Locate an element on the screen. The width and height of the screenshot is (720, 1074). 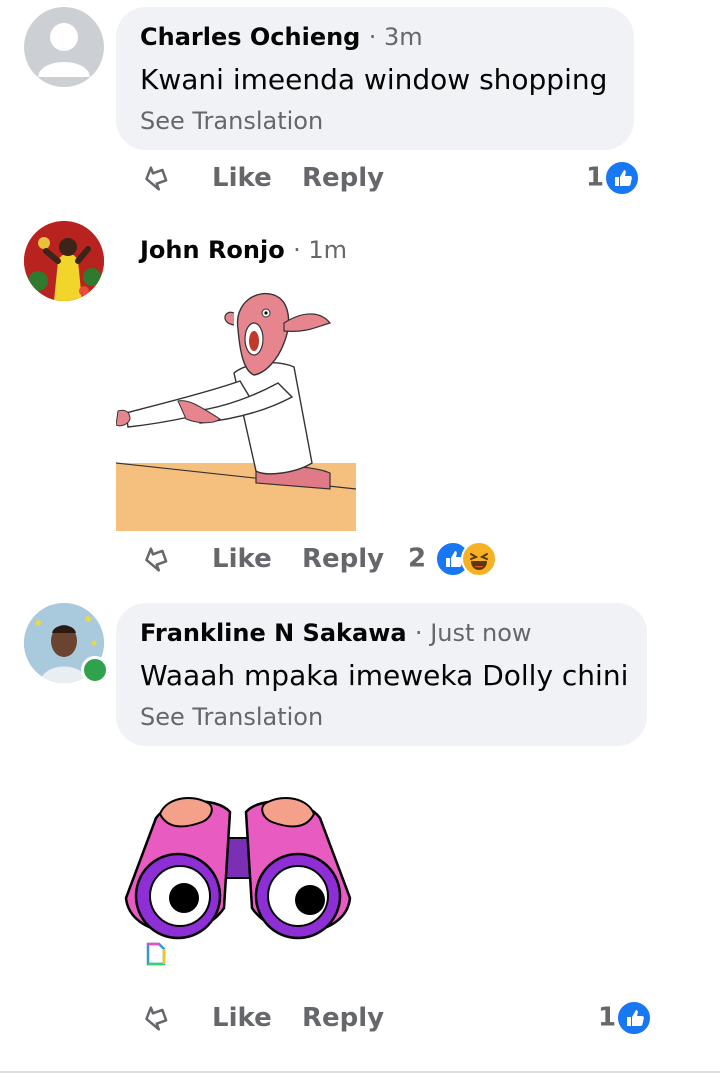
comment-actions: Like Reply 2 is located at coordinates (360, 561).